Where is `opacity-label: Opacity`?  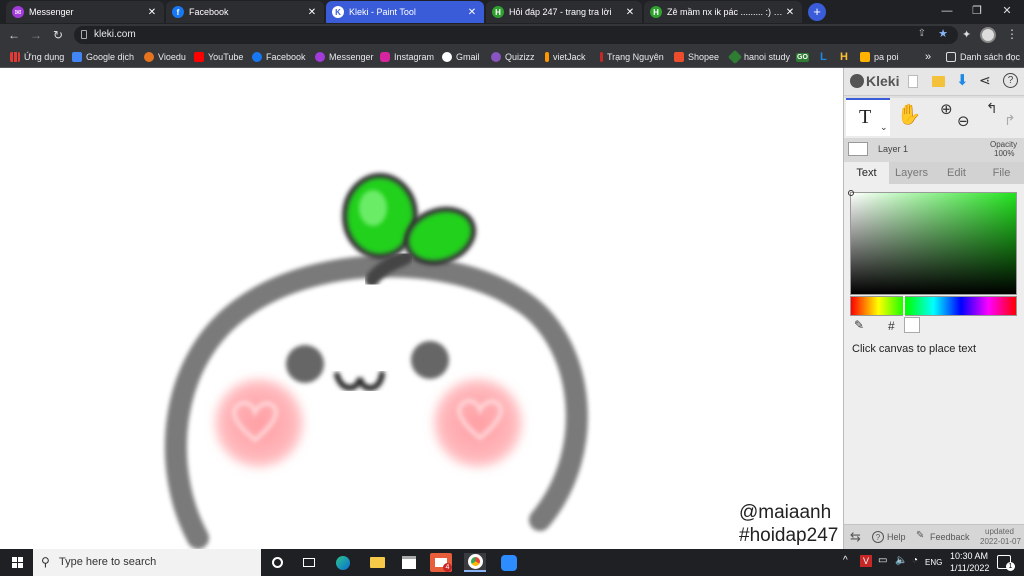 opacity-label: Opacity is located at coordinates (1004, 144).